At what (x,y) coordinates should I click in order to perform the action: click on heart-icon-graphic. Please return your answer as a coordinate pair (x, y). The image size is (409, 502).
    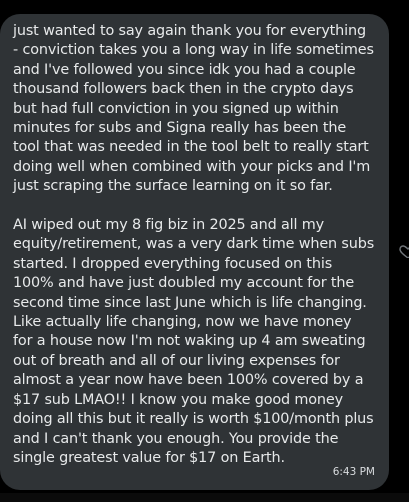
    Looking at the image, I should click on (404, 251).